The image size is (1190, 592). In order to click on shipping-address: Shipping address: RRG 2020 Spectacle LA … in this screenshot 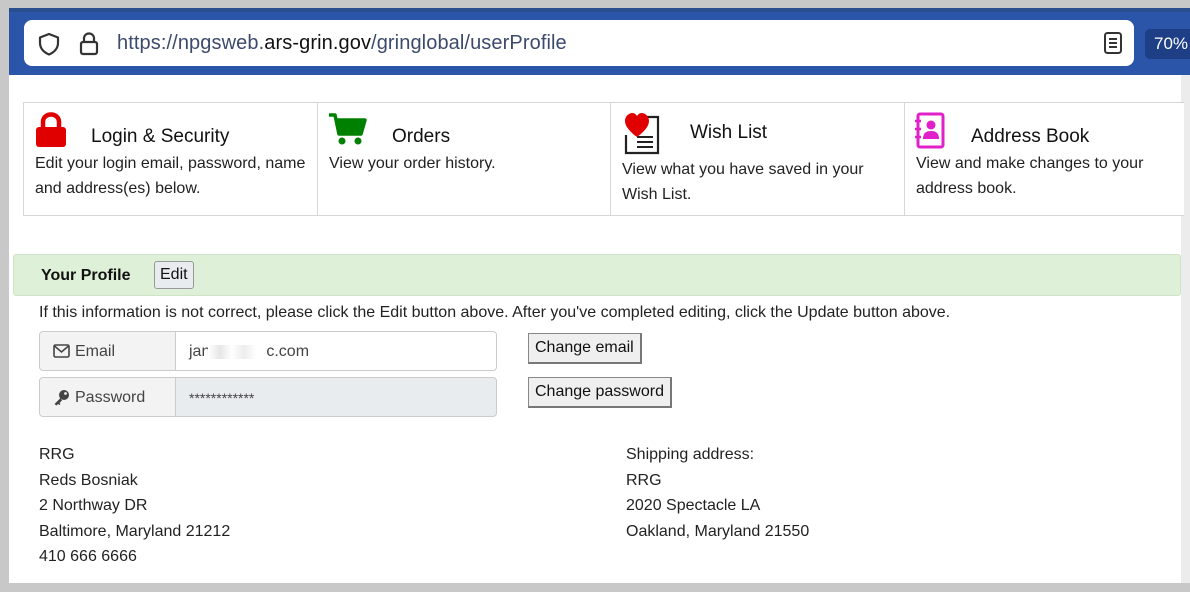, I will do `click(717, 493)`.